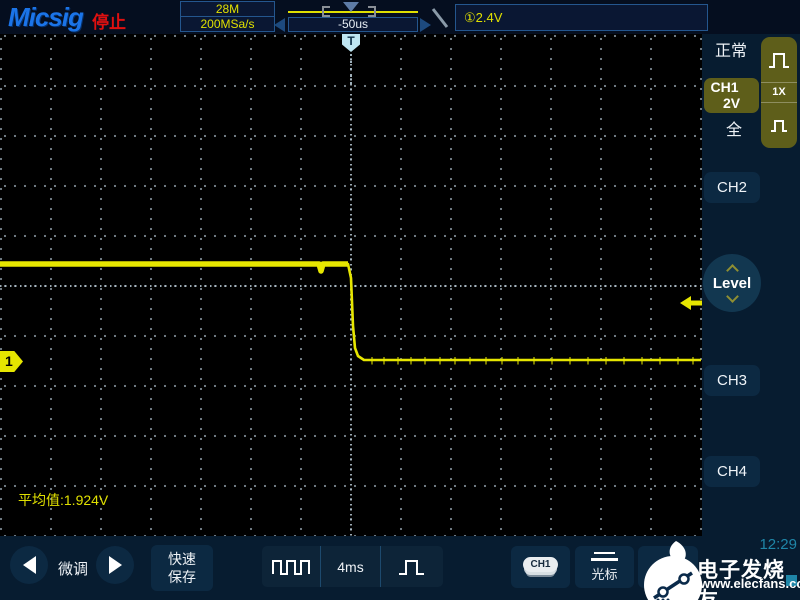  I want to click on scroll-left-icon, so click(279, 25).